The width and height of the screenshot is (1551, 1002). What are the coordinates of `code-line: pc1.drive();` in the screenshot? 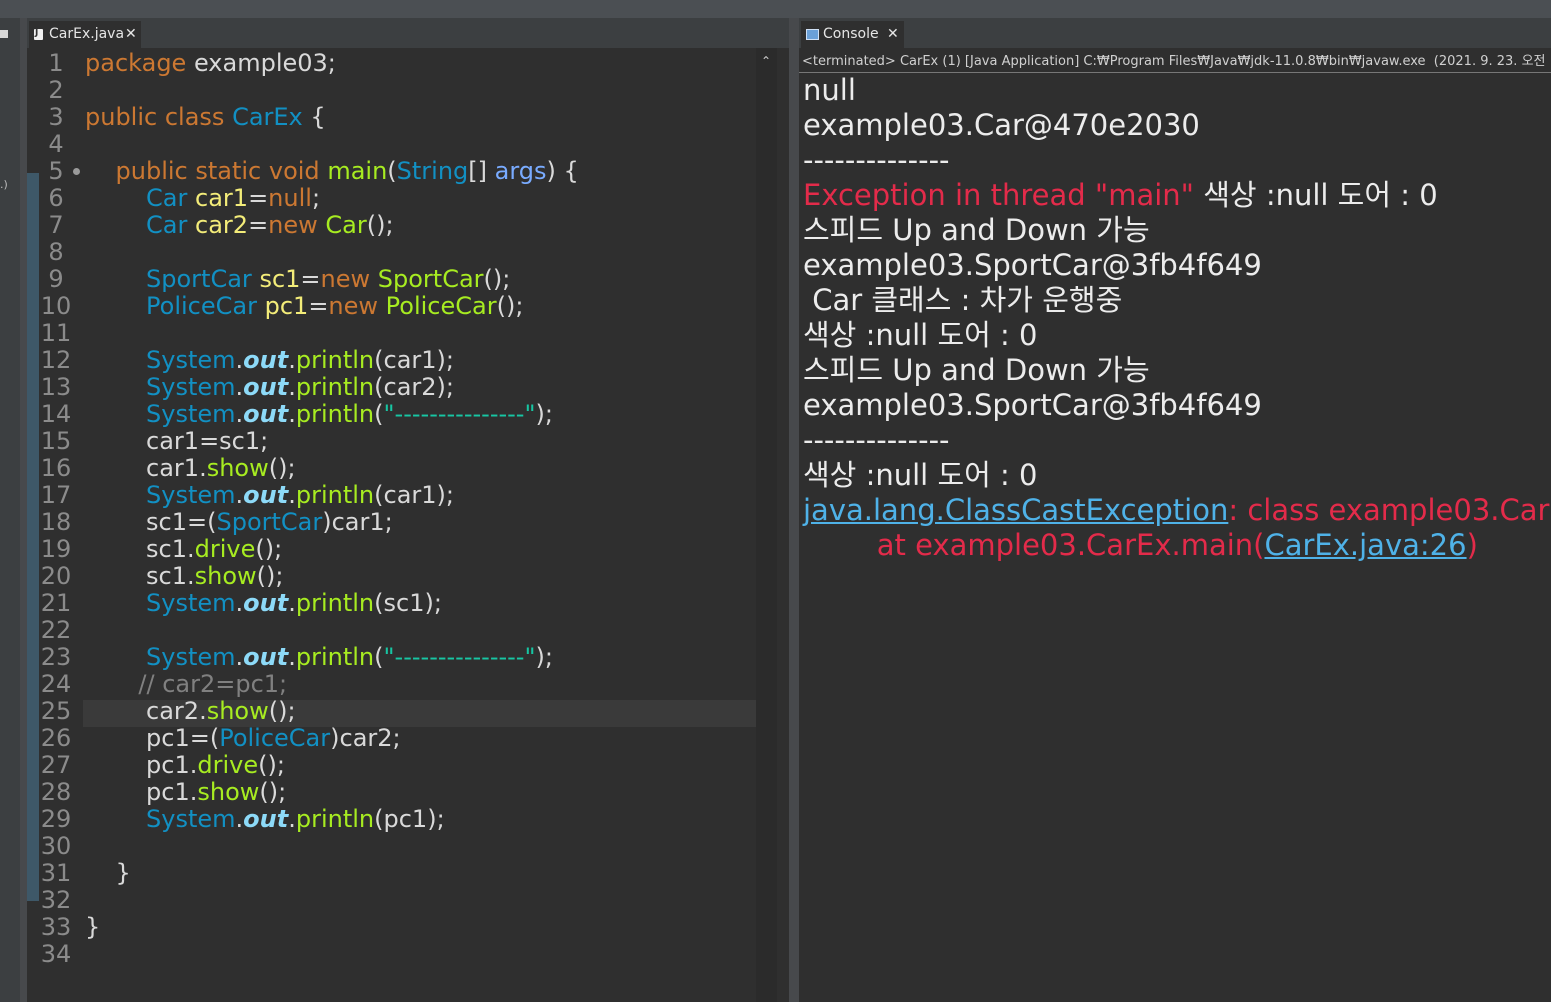 It's located at (185, 765).